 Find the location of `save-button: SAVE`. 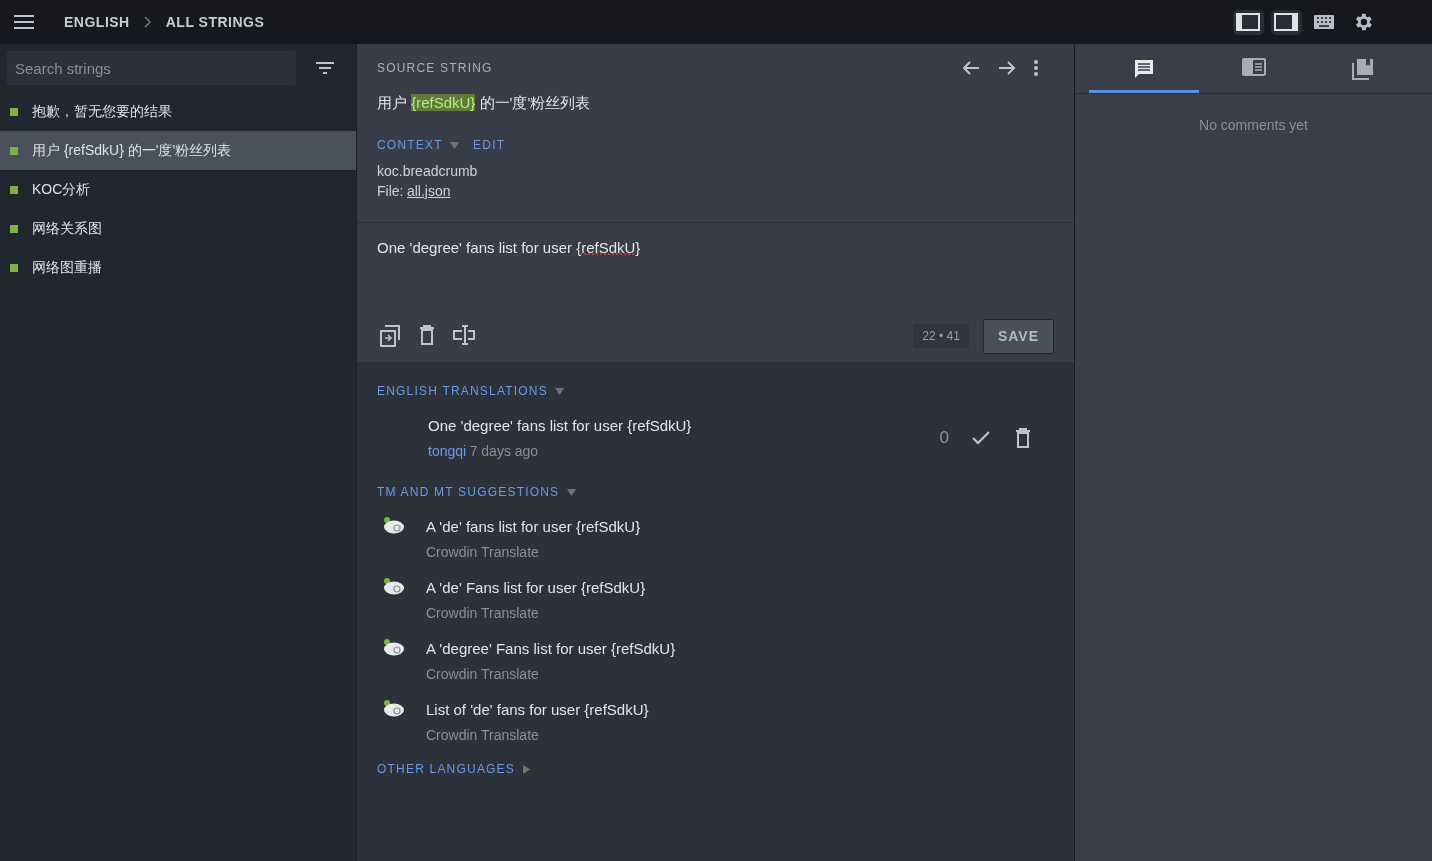

save-button: SAVE is located at coordinates (1018, 336).